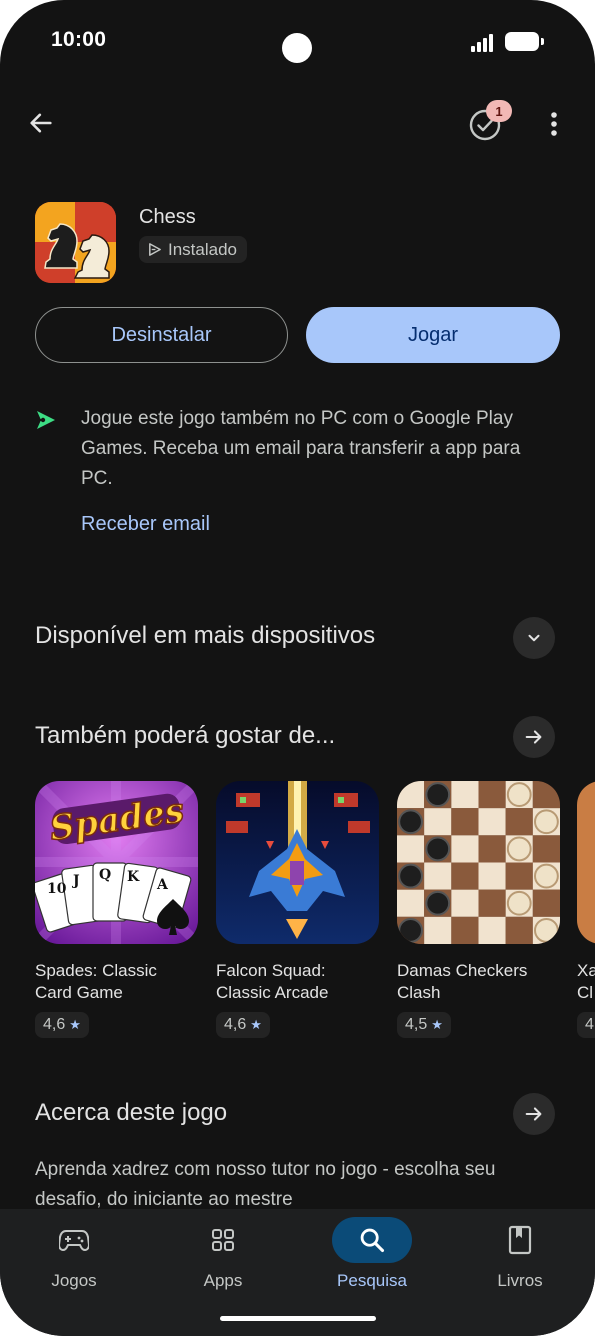 The image size is (595, 1336). I want to click on app-card-partial: Xa Cl 4, so click(586, 909).